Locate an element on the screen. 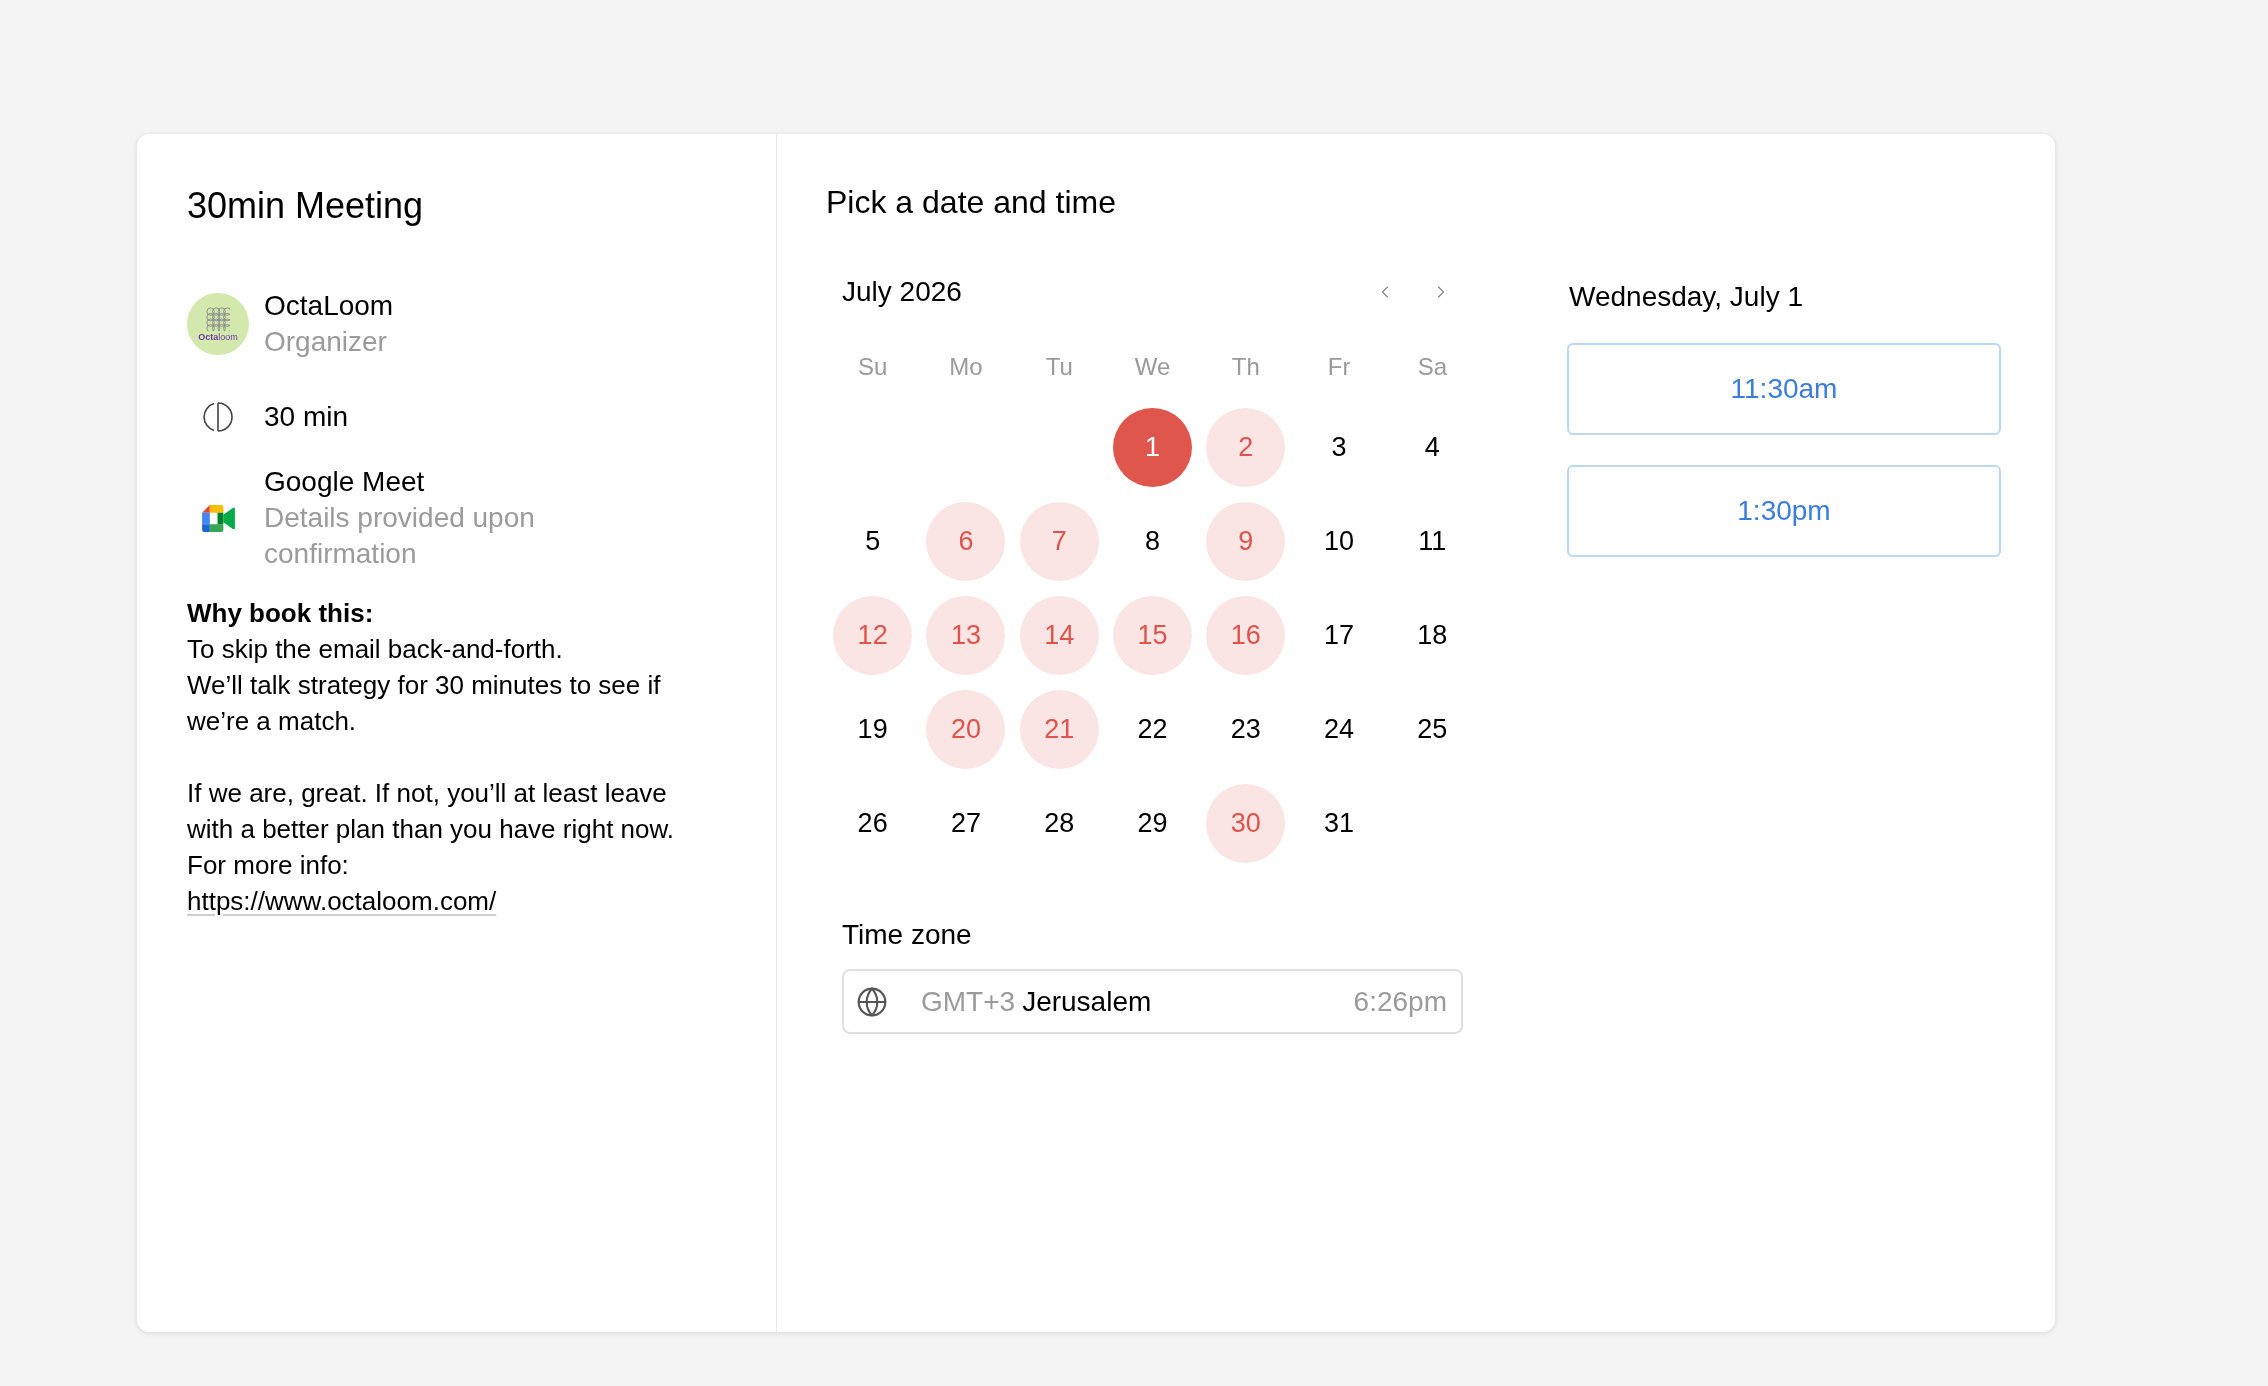 This screenshot has width=2268, height=1386. weekday-label: Sa is located at coordinates (1432, 367).